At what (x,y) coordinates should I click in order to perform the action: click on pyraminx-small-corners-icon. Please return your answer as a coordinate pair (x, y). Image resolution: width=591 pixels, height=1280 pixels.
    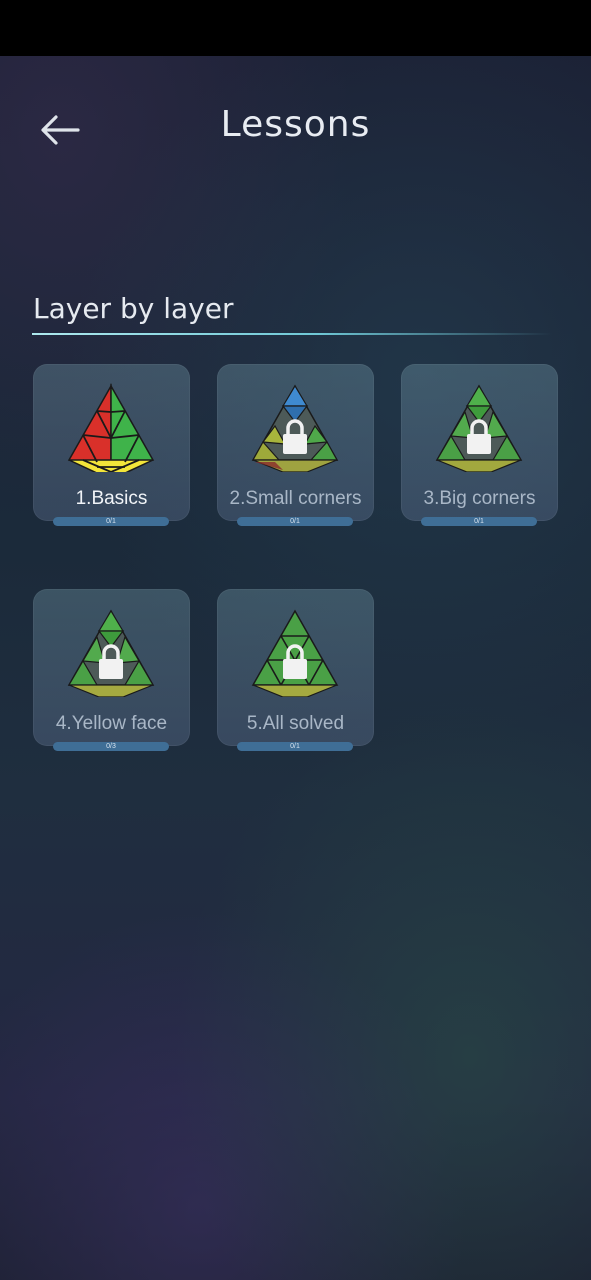
    Looking at the image, I should click on (295, 428).